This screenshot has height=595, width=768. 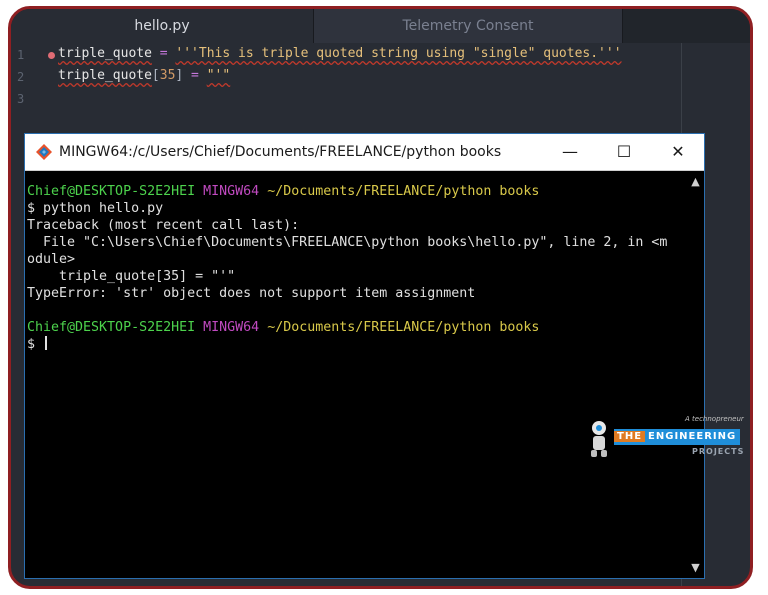 I want to click on watermark-subtitle: PROJECTS, so click(x=718, y=451).